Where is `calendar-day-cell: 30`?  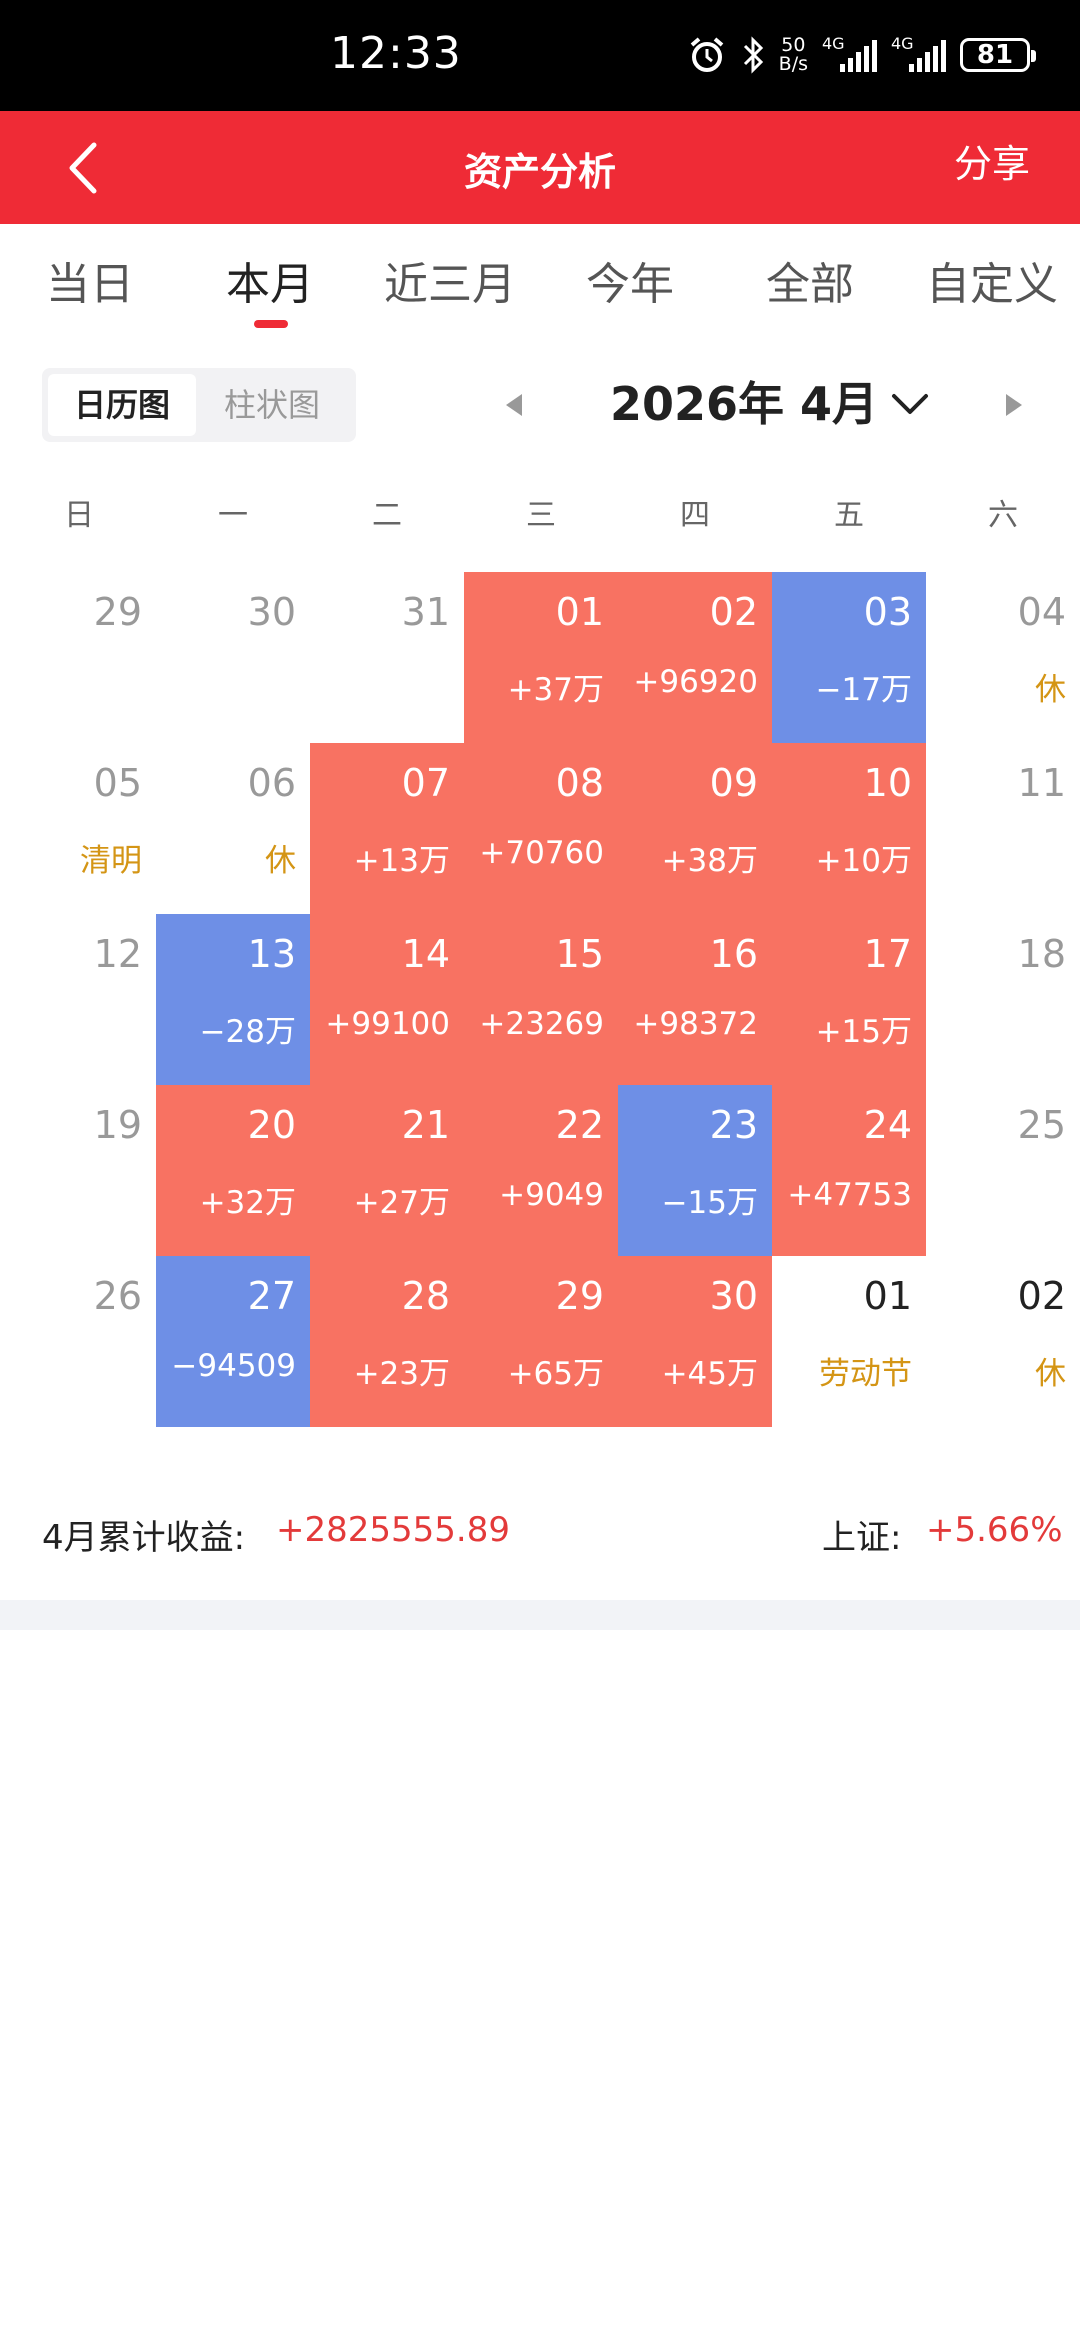 calendar-day-cell: 30 is located at coordinates (233, 657).